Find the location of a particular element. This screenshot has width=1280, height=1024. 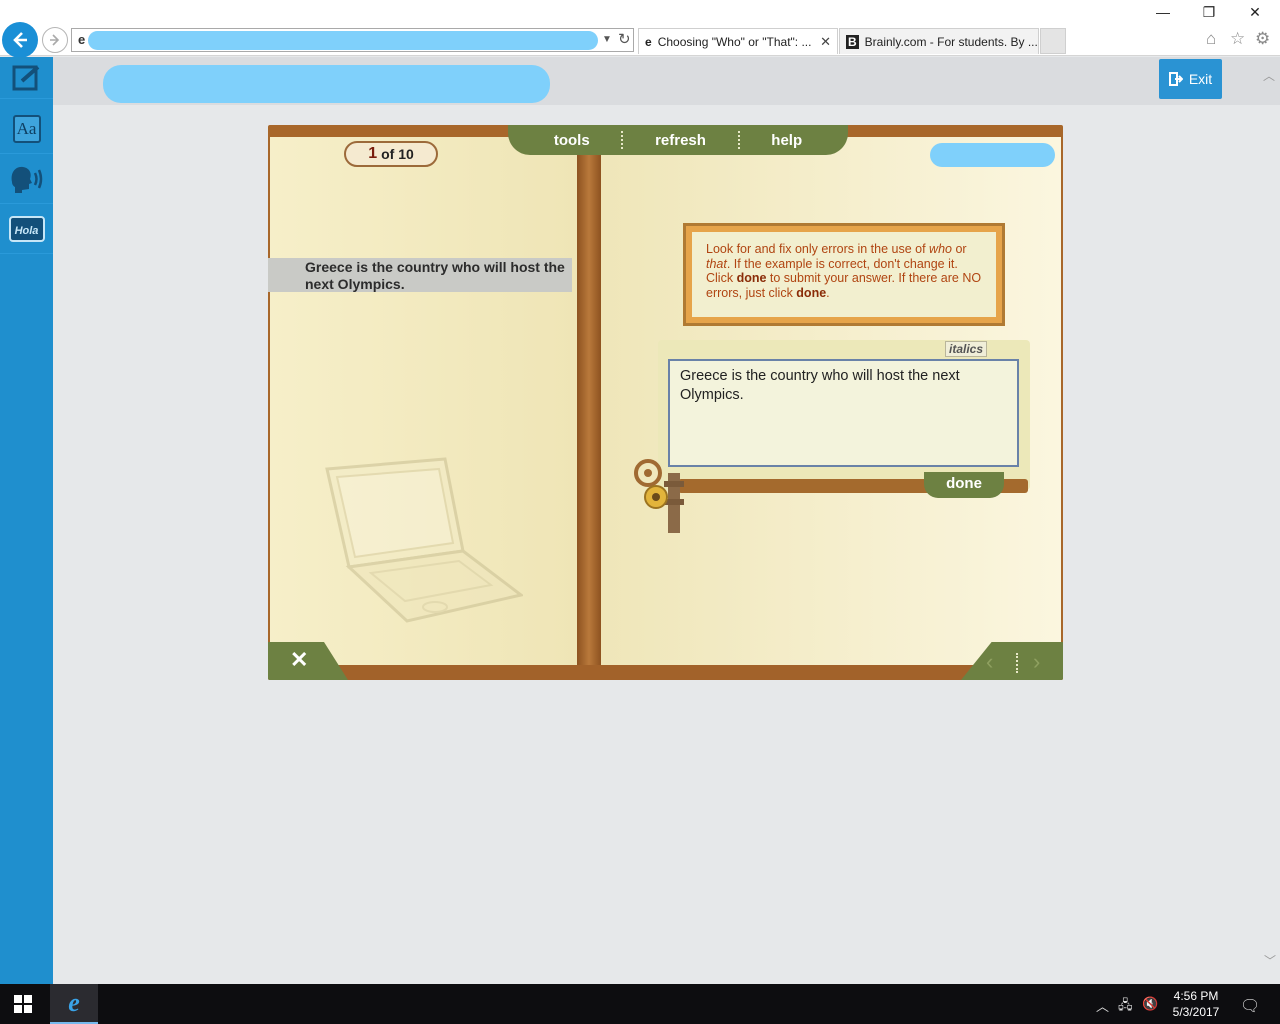

rail-translate: Hola is located at coordinates (26, 229).